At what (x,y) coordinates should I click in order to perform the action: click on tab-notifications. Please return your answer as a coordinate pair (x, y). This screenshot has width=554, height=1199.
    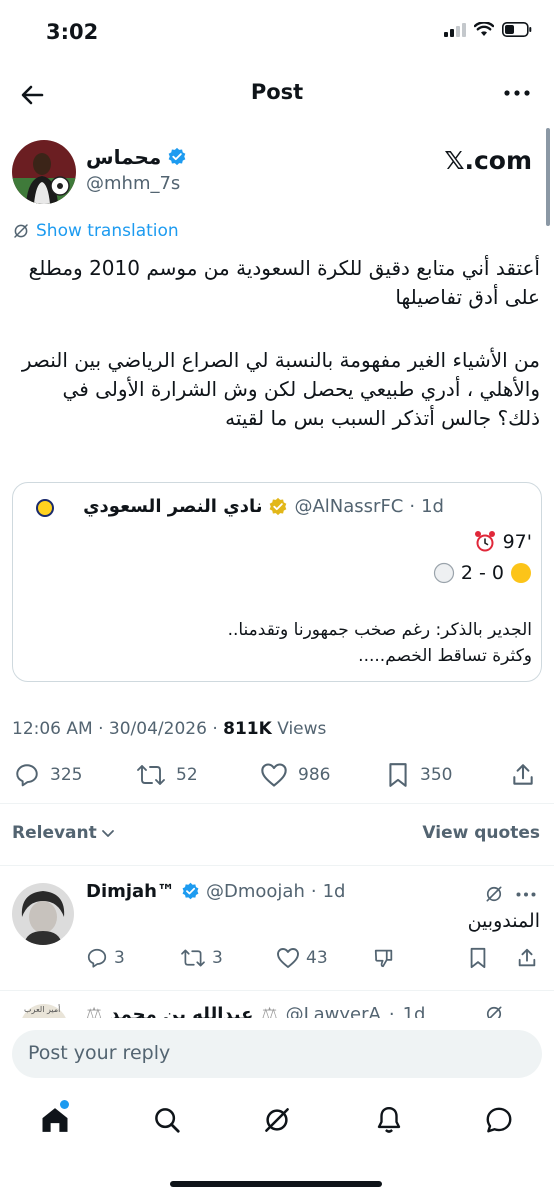
    Looking at the image, I should click on (389, 1120).